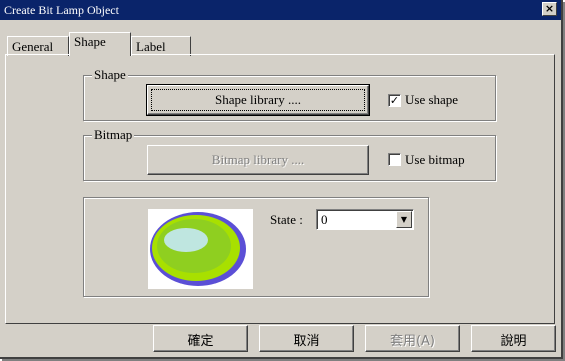  Describe the element at coordinates (280, 10) in the screenshot. I see `title-bar: Create Bit Lamp Object ×` at that location.